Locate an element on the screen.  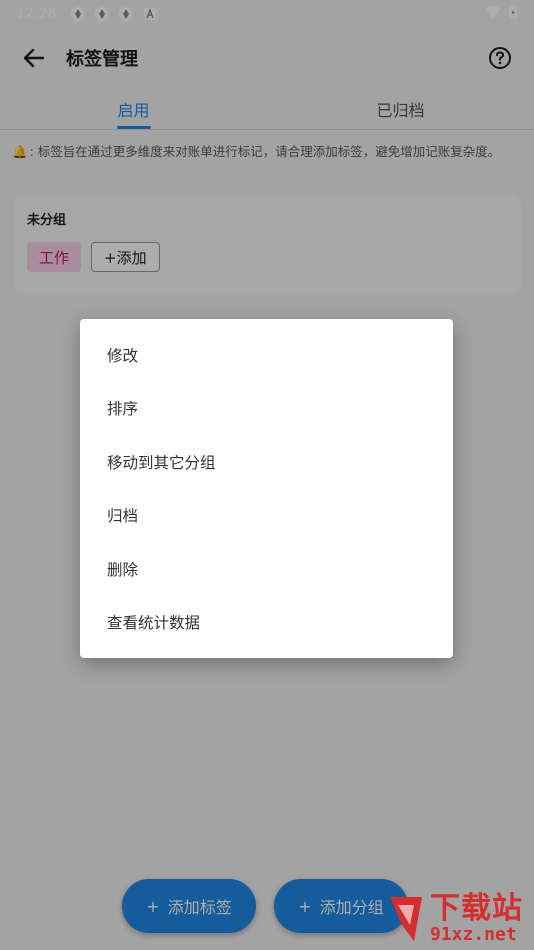
watermark-logo-icon is located at coordinates (406, 919).